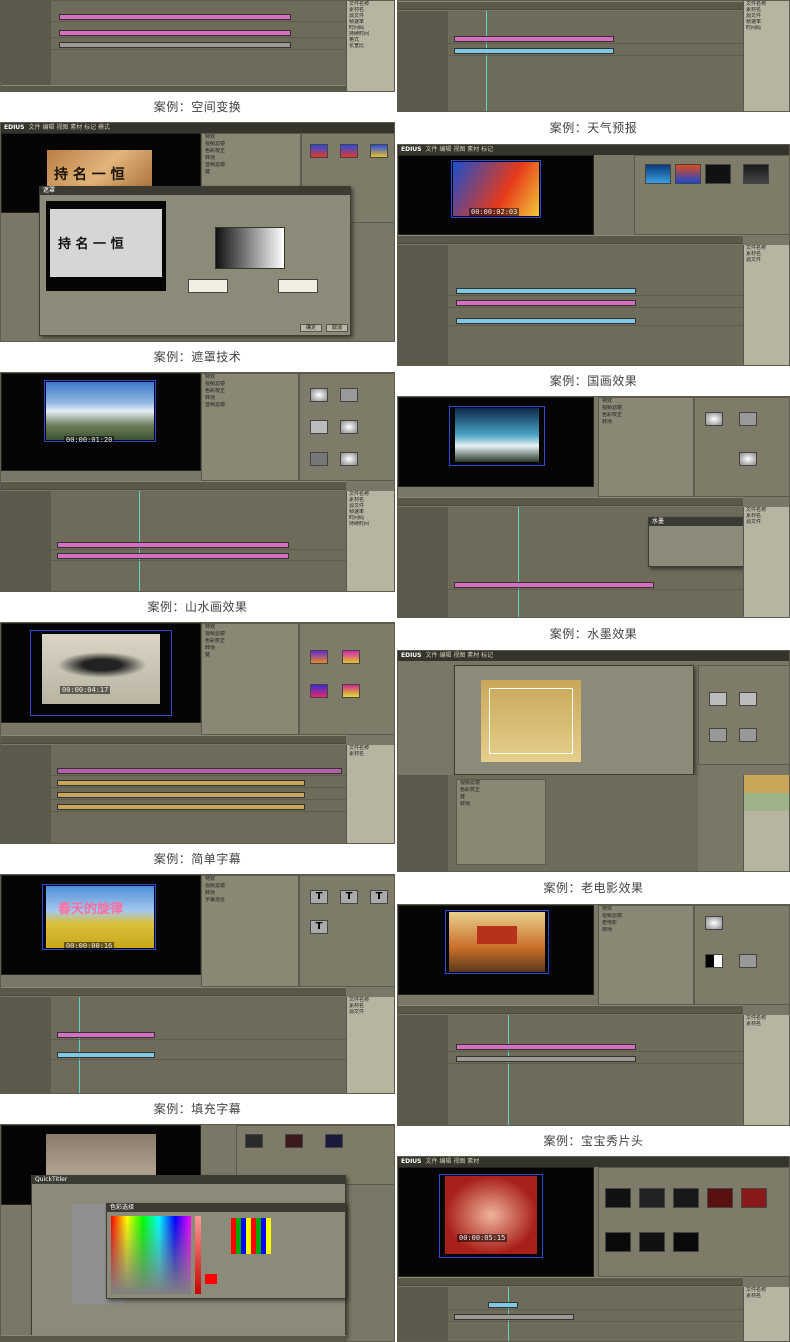 This screenshot has height=1342, width=790. Describe the element at coordinates (337, 328) in the screenshot. I see `cancel-button: 取消` at that location.